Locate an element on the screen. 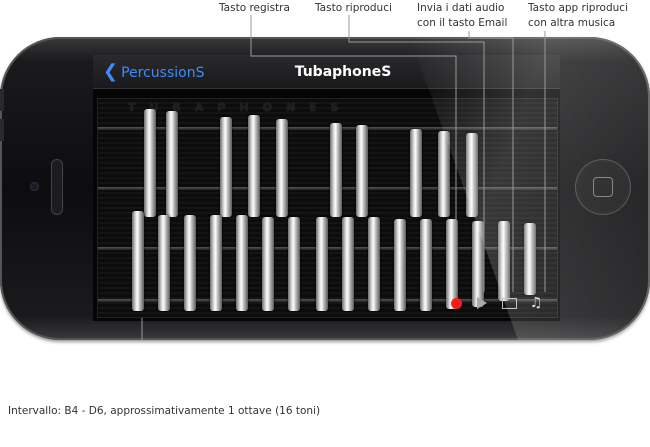 The image size is (650, 447). side-button is located at coordinates (2, 100).